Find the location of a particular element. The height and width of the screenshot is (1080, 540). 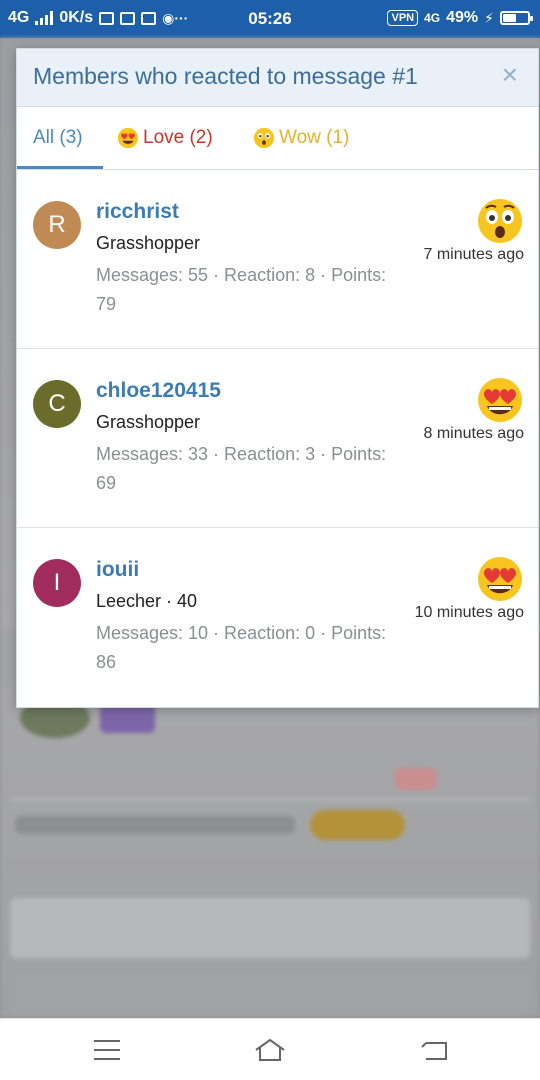

network-type-right: 4G is located at coordinates (432, 18).